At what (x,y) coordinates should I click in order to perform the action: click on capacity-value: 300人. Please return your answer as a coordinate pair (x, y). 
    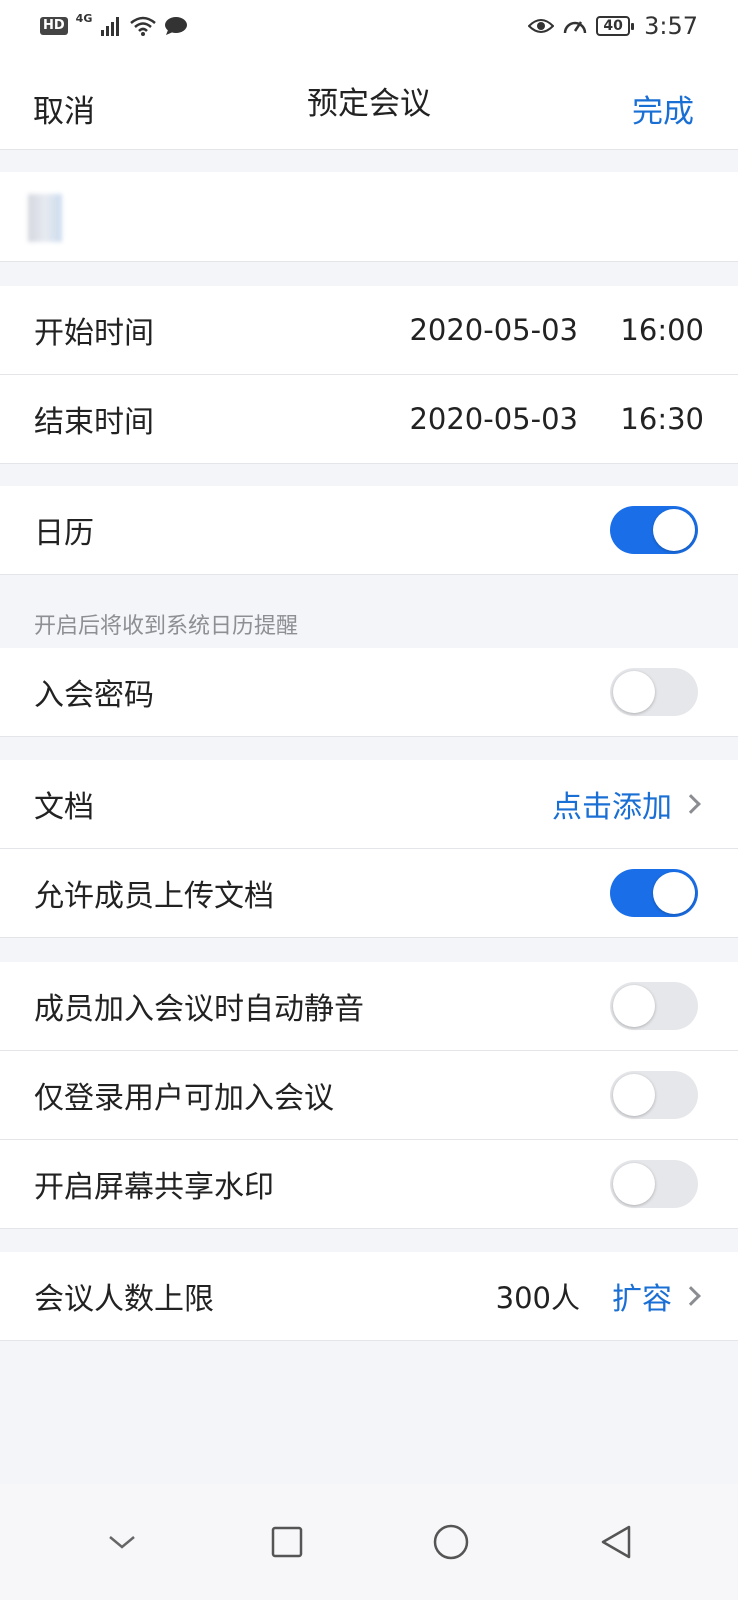
    Looking at the image, I should click on (537, 1298).